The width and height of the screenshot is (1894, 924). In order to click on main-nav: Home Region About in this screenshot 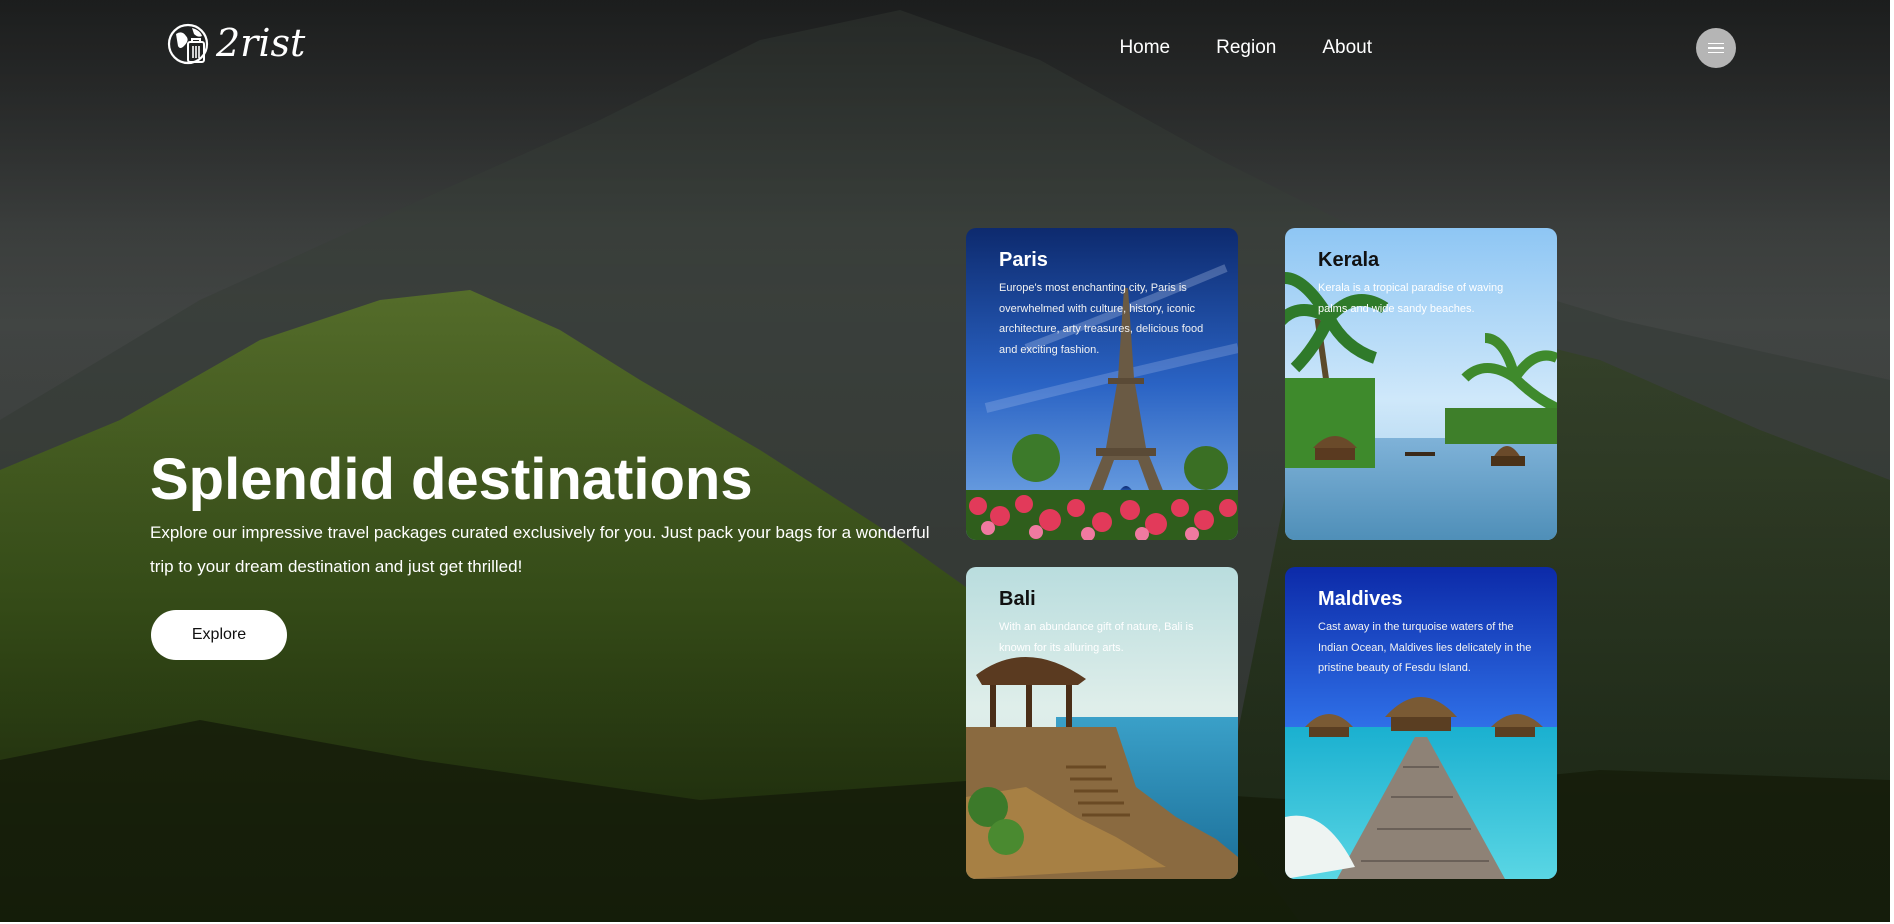, I will do `click(1245, 48)`.